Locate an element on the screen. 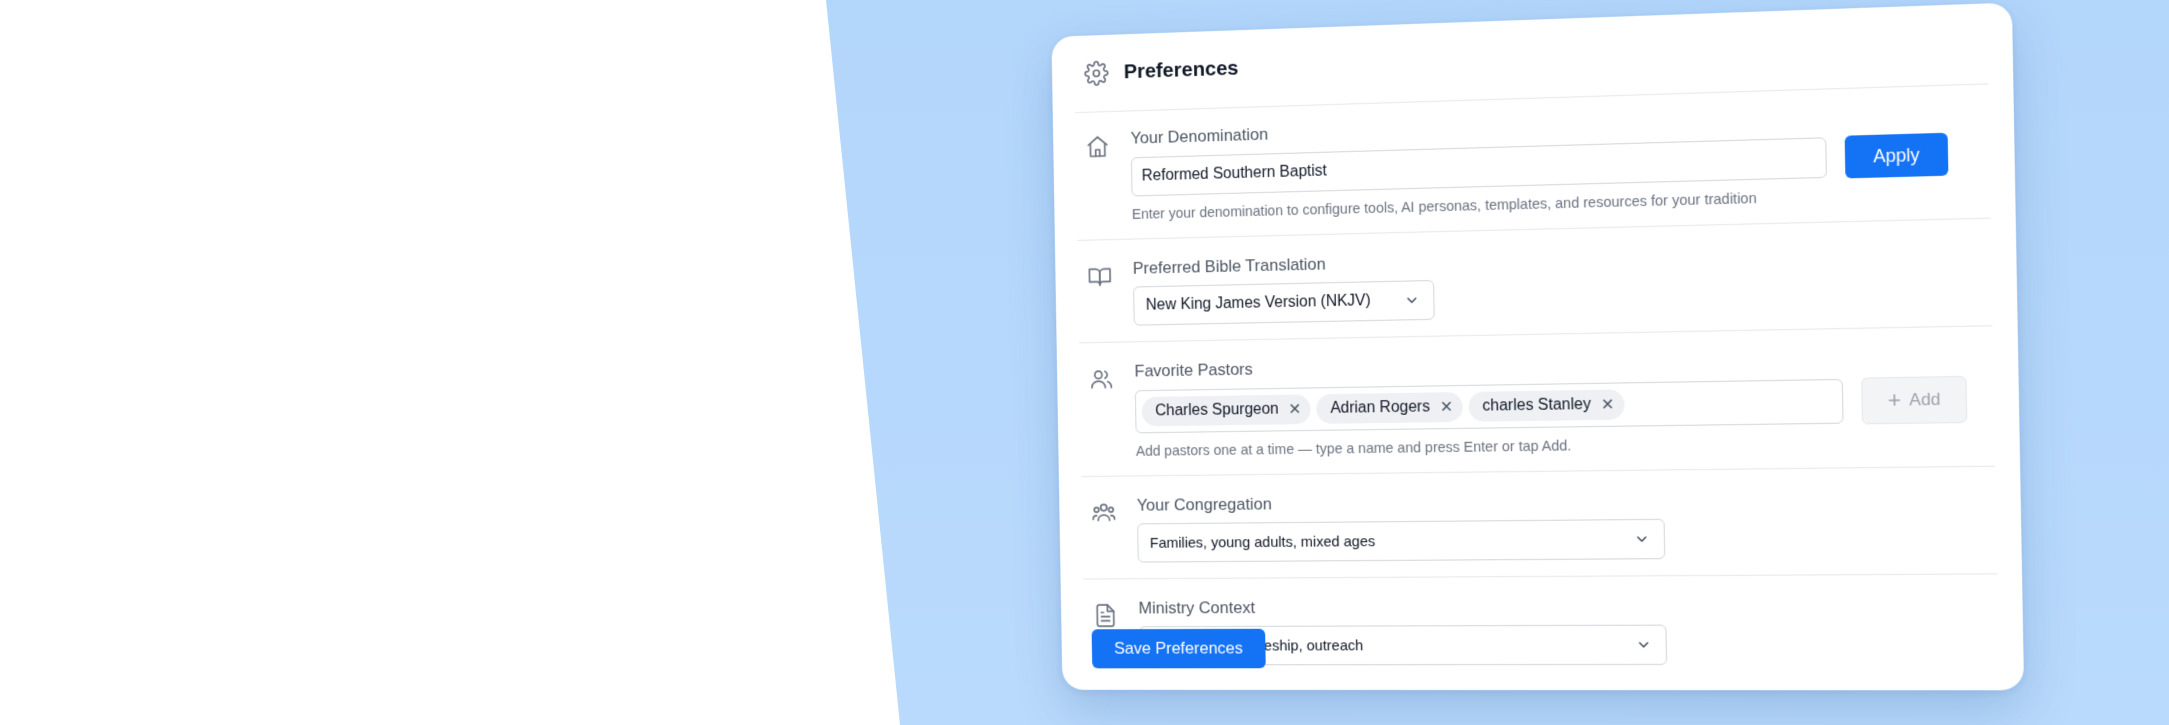 Image resolution: width=2169 pixels, height=725 pixels. add-pastor-label: Add is located at coordinates (1925, 399).